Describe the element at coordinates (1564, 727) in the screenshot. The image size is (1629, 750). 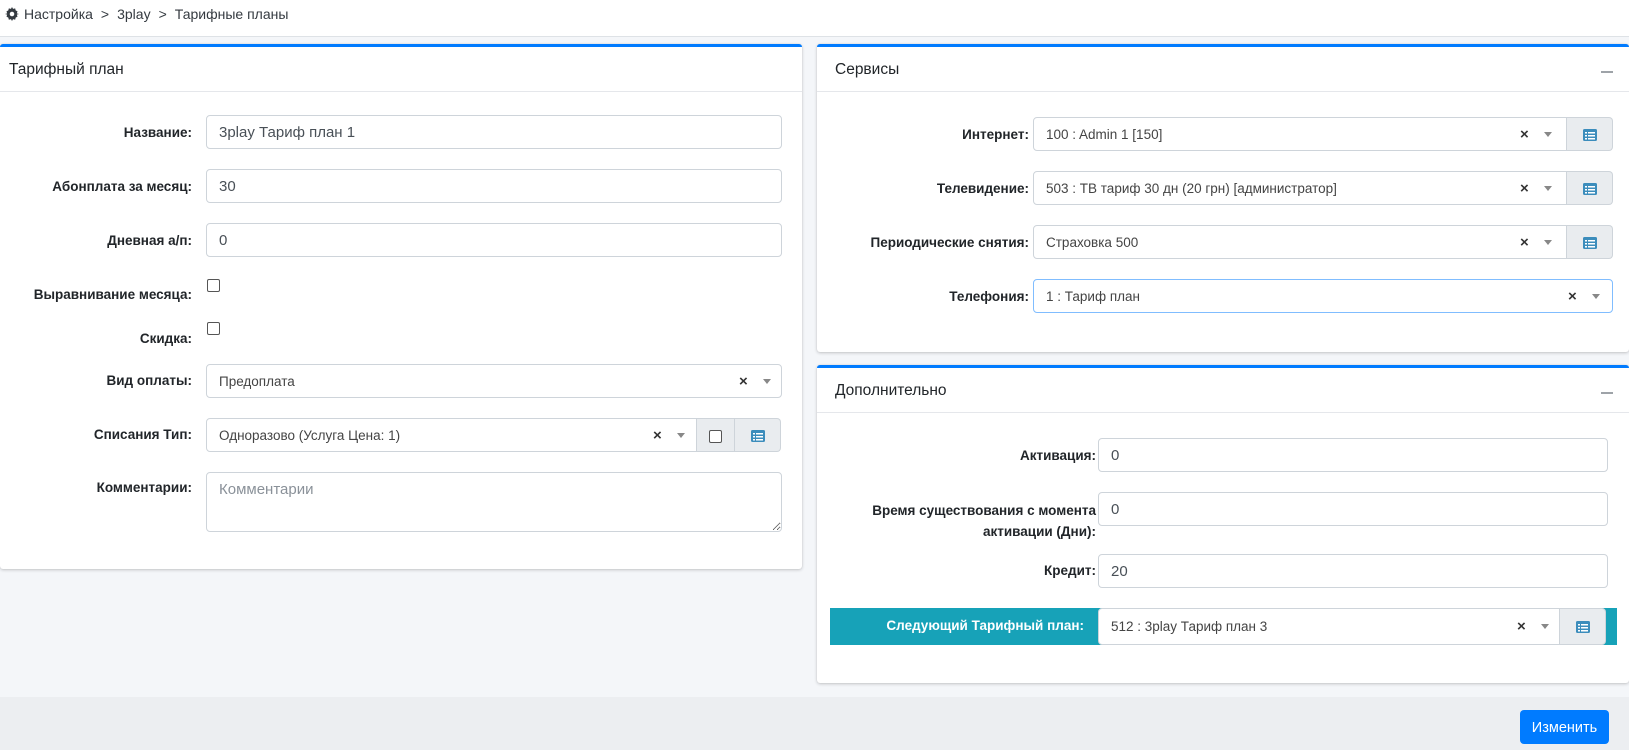
I see `submit-button: Изменить` at that location.